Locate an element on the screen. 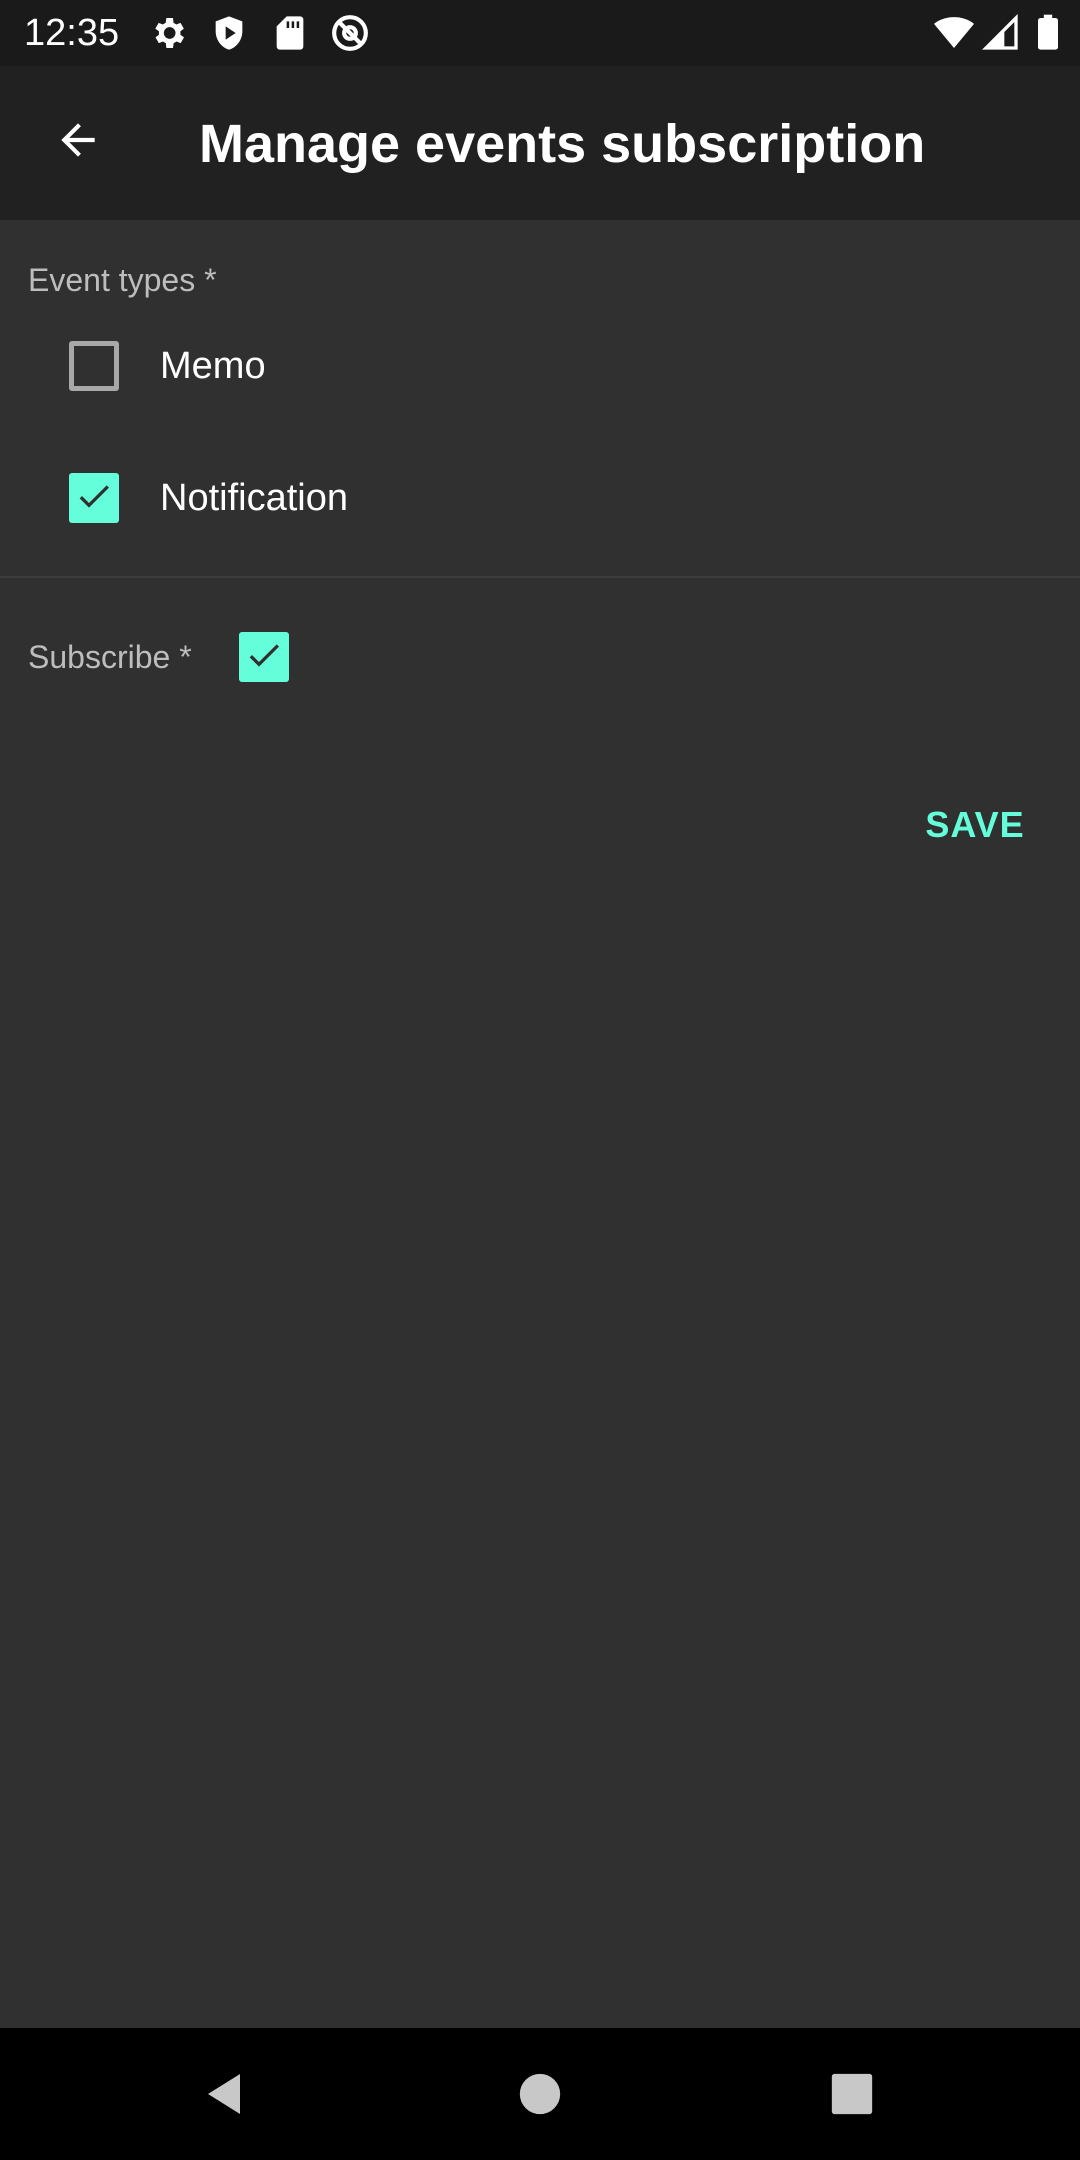 This screenshot has width=1080, height=2160. wifi-icon is located at coordinates (954, 33).